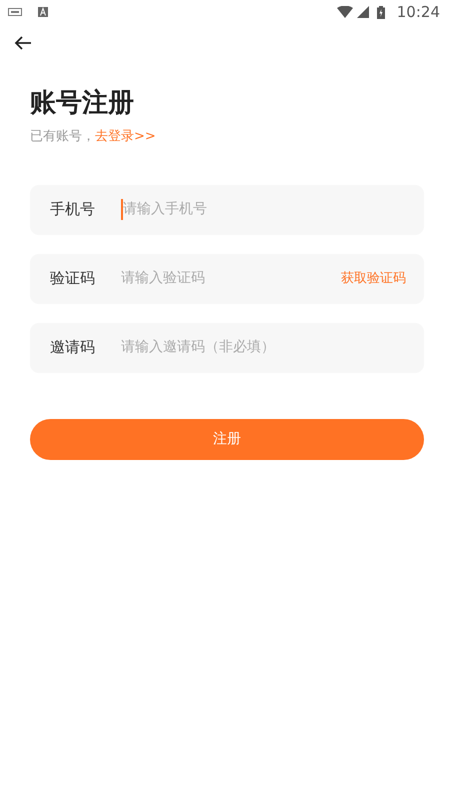  I want to click on keyboard-icon, so click(15, 12).